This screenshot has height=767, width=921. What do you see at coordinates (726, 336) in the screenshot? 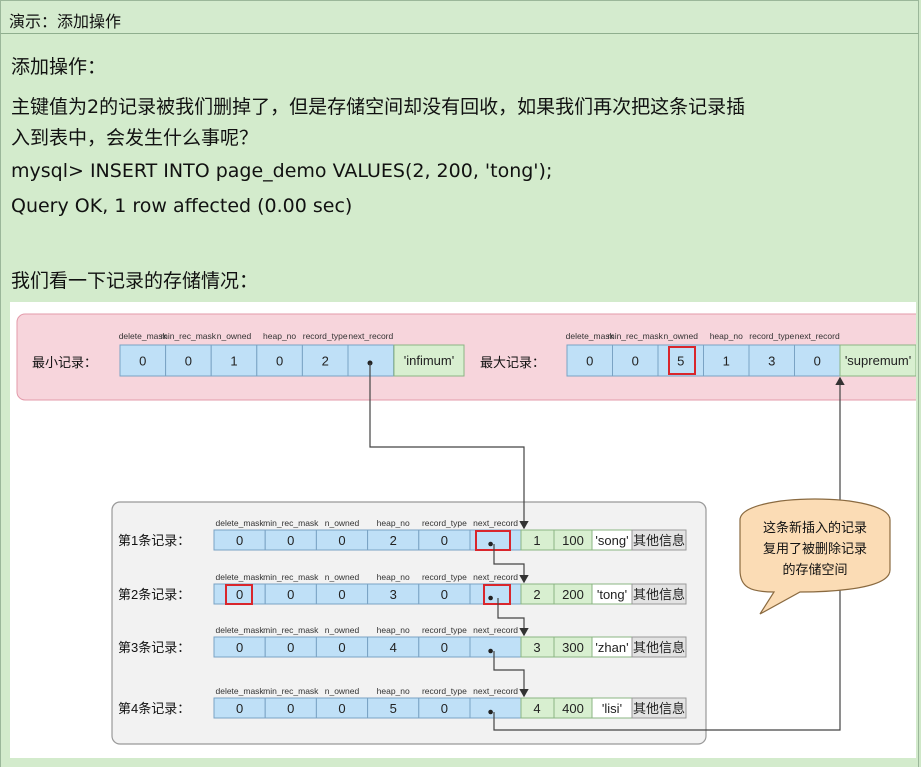
I see `max-record-header-heap_no: heap_no` at bounding box center [726, 336].